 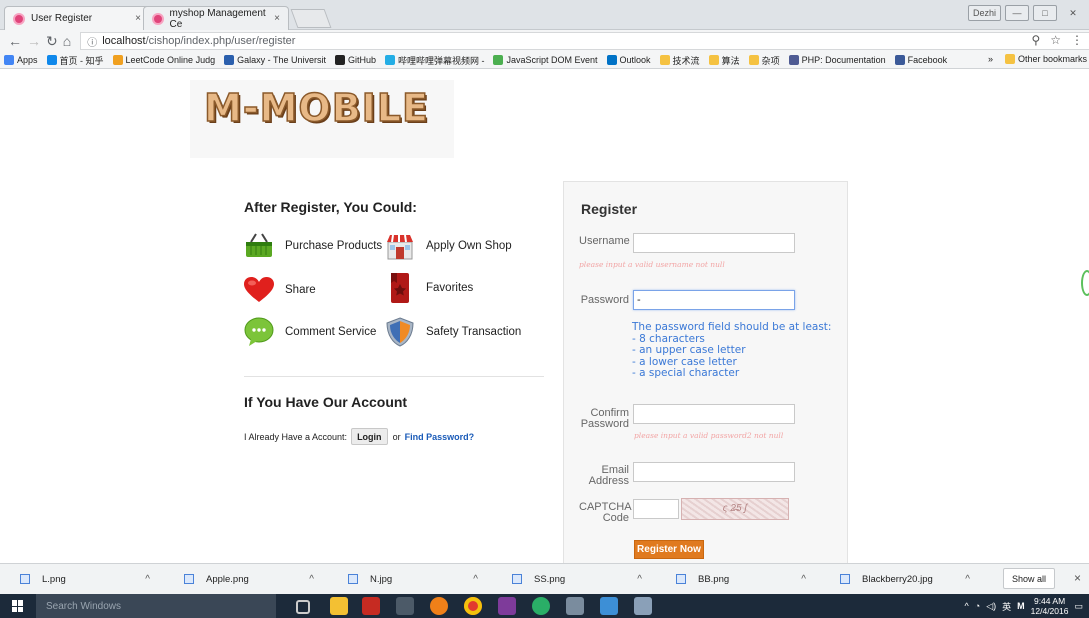 I want to click on bookmark-item: Galaxy - The Universit, so click(x=275, y=60).